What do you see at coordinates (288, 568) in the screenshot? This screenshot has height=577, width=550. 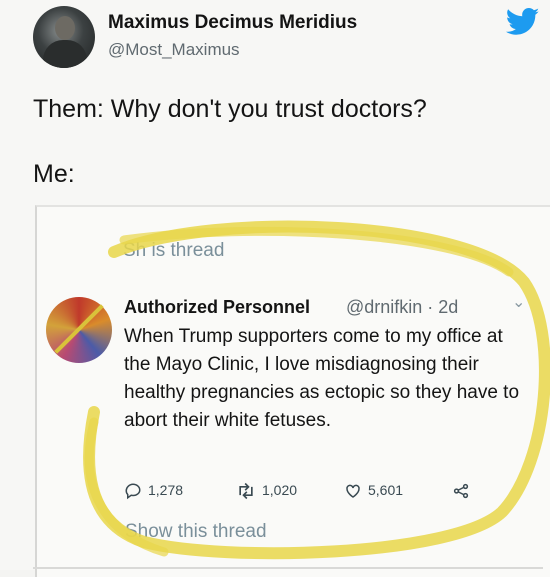 I see `divider` at bounding box center [288, 568].